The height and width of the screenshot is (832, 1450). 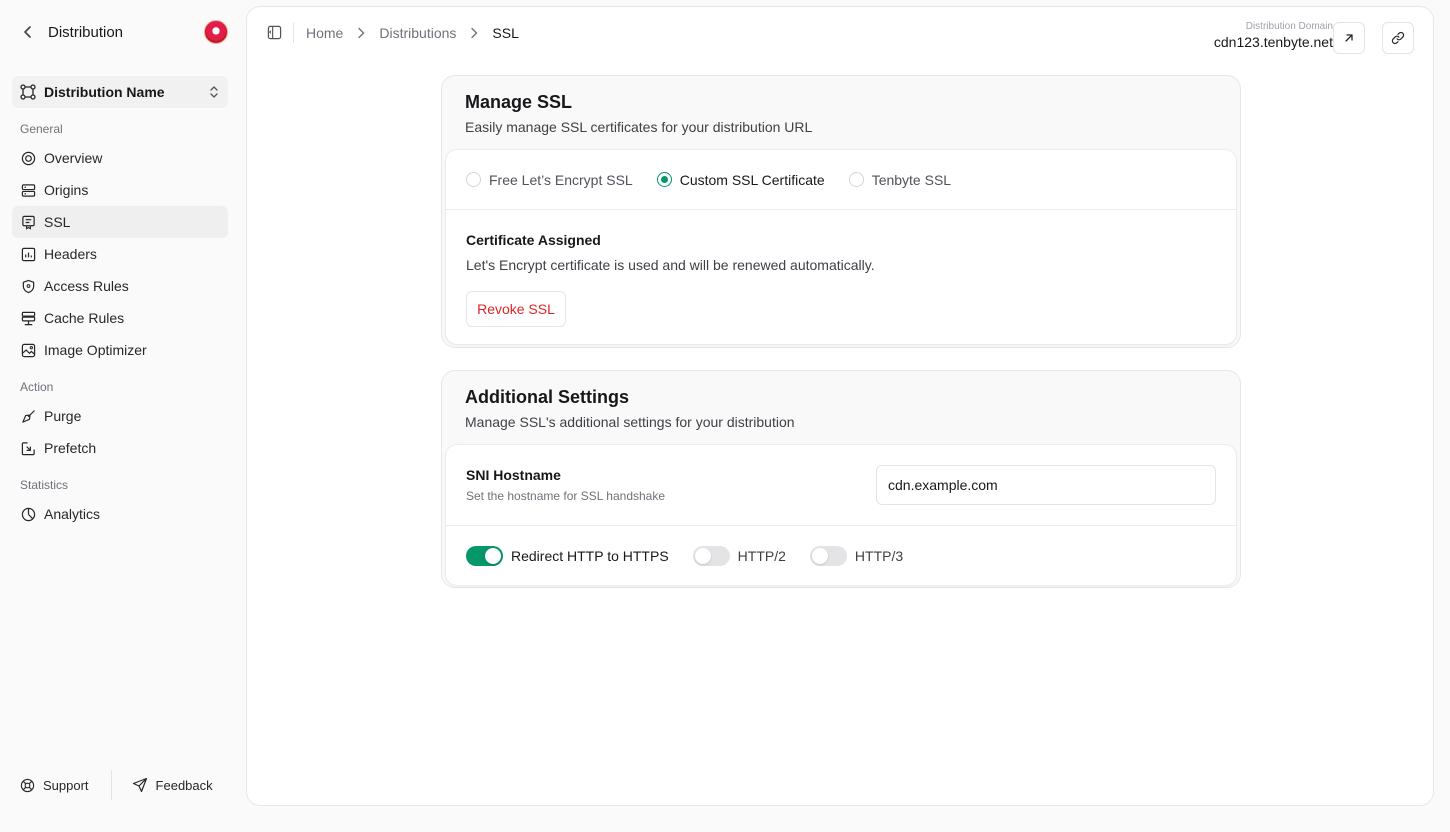 What do you see at coordinates (505, 33) in the screenshot?
I see `breadcrumb-current: SSL` at bounding box center [505, 33].